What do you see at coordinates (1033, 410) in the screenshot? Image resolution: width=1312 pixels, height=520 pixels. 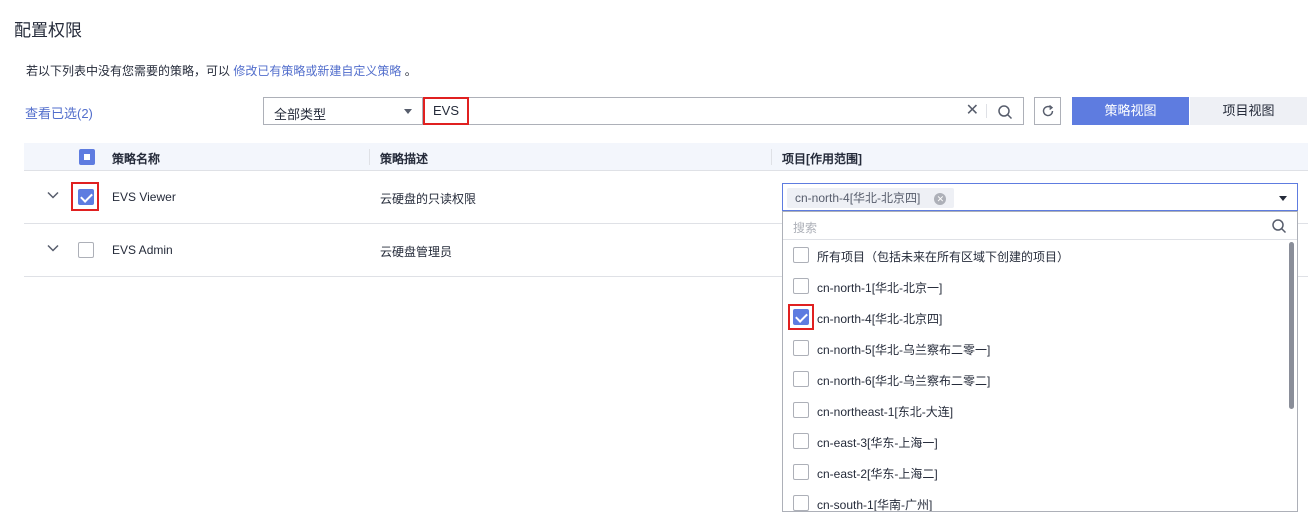 I see `dropdown-option: cn-northeast-1[东北-大连]` at bounding box center [1033, 410].